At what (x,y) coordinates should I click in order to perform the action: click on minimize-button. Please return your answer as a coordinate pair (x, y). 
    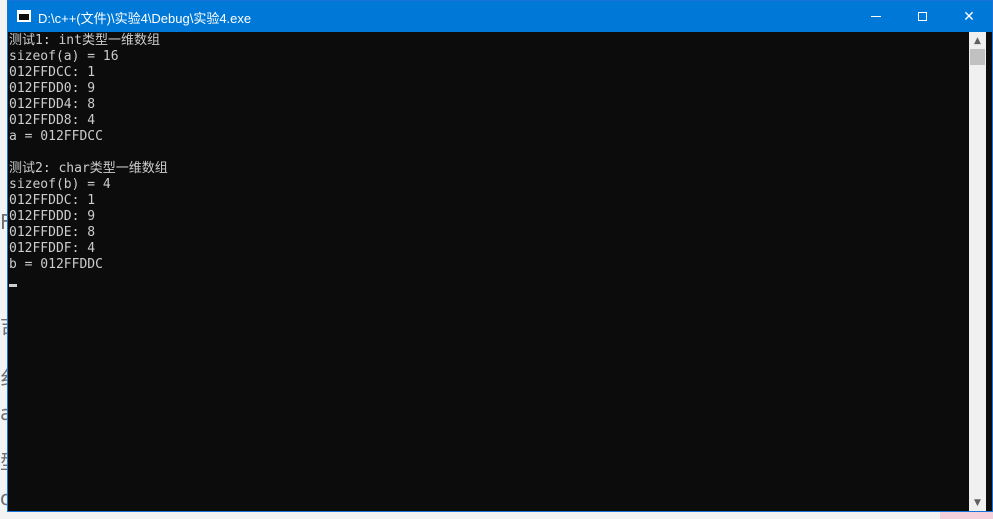
    Looking at the image, I should click on (876, 16).